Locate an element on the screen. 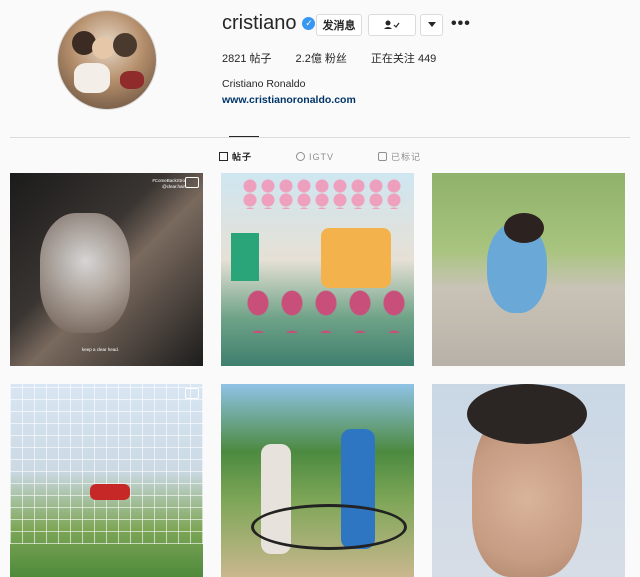 This screenshot has height=577, width=640. person-check-icon is located at coordinates (392, 24).